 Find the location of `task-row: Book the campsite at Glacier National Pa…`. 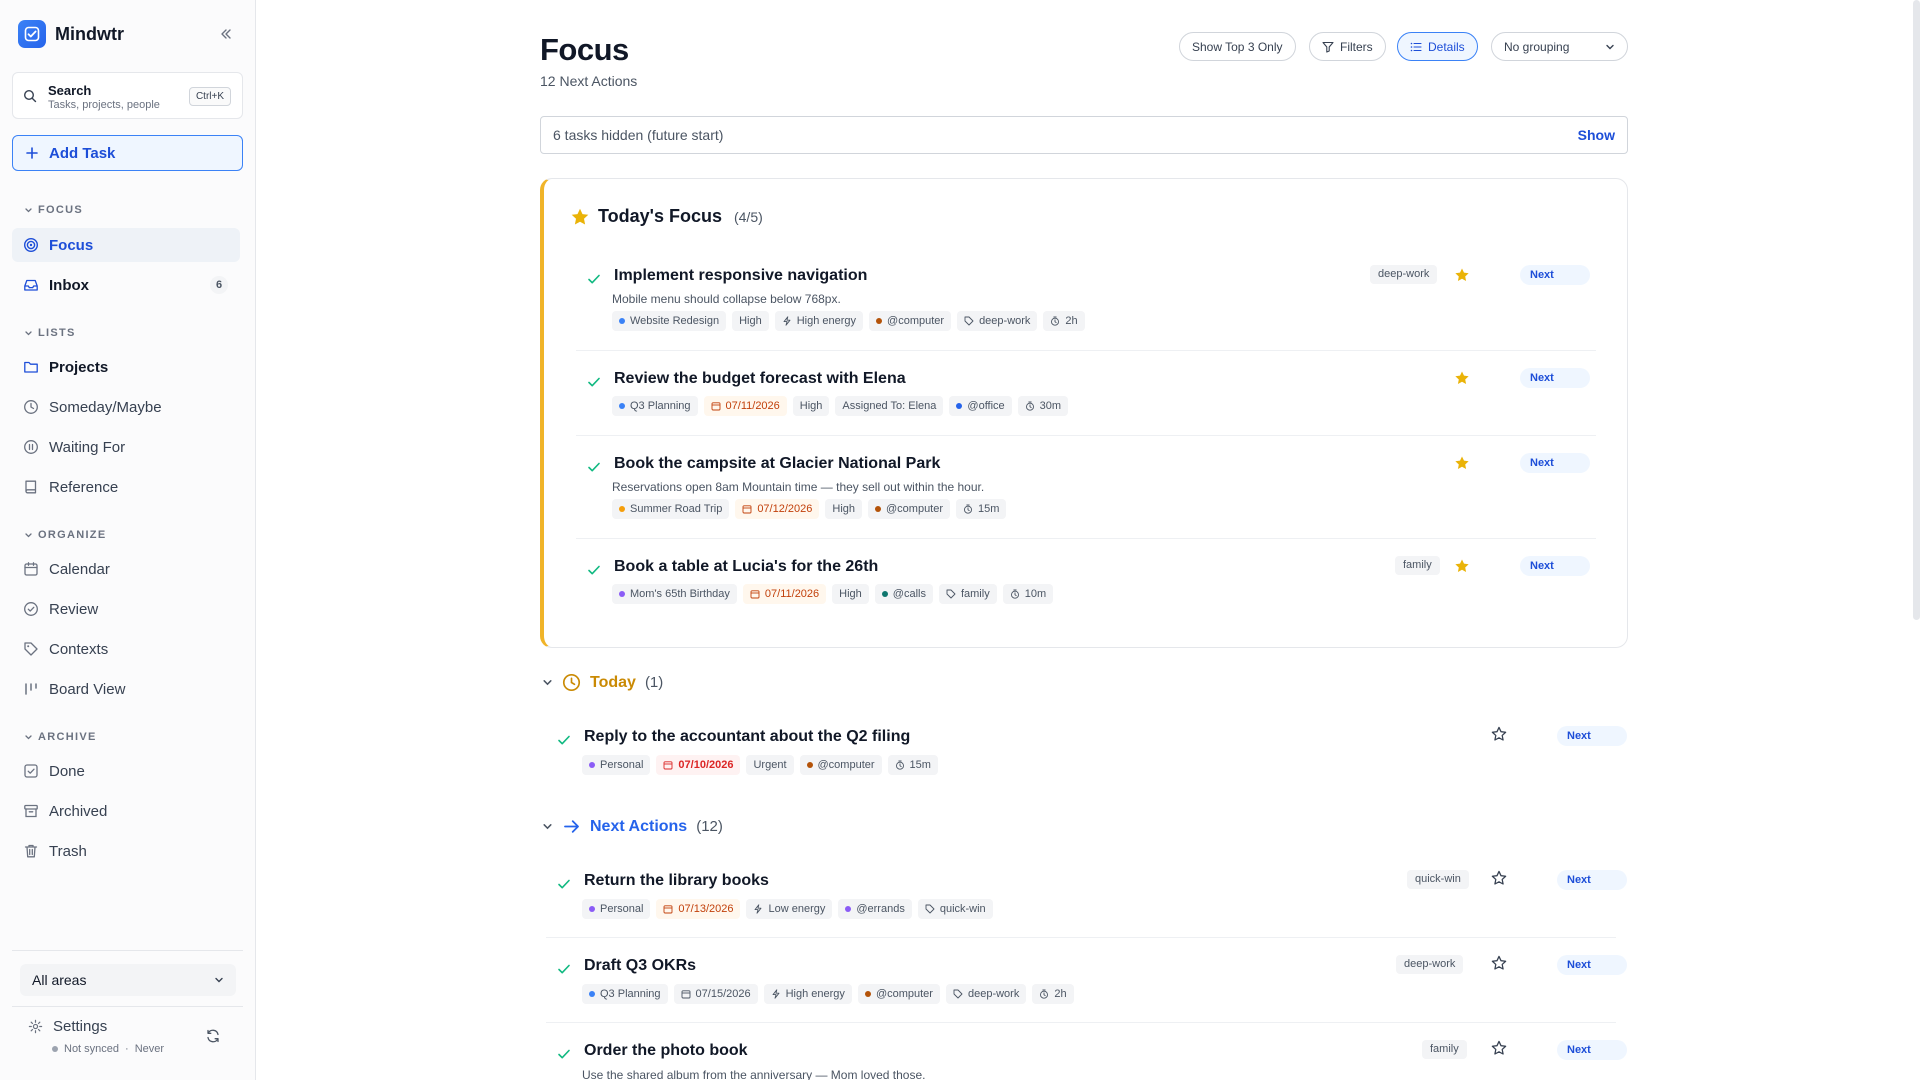

task-row: Book the campsite at Glacier National Pa… is located at coordinates (1091, 494).